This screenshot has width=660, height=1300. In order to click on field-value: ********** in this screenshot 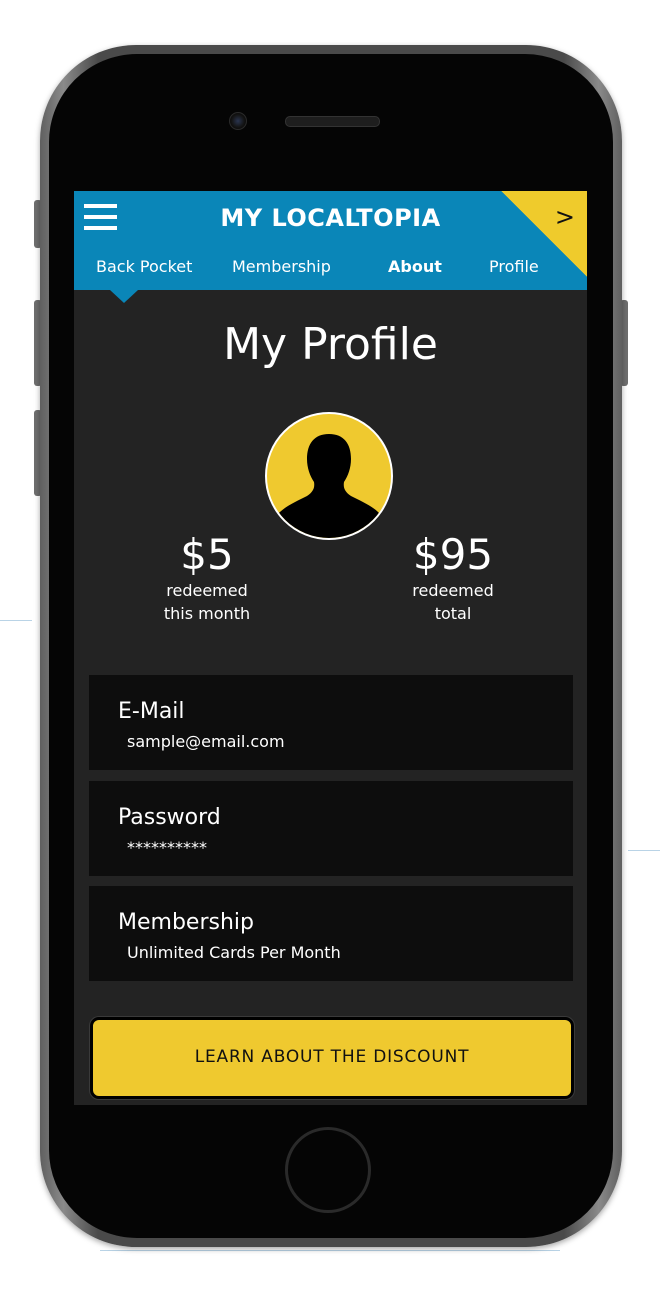, I will do `click(167, 847)`.